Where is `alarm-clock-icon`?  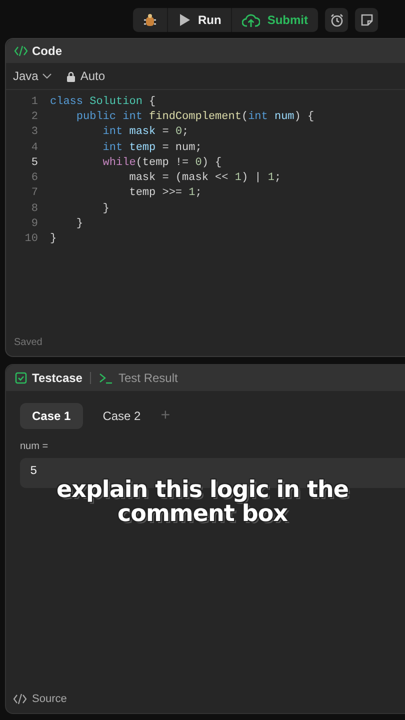 alarm-clock-icon is located at coordinates (337, 20).